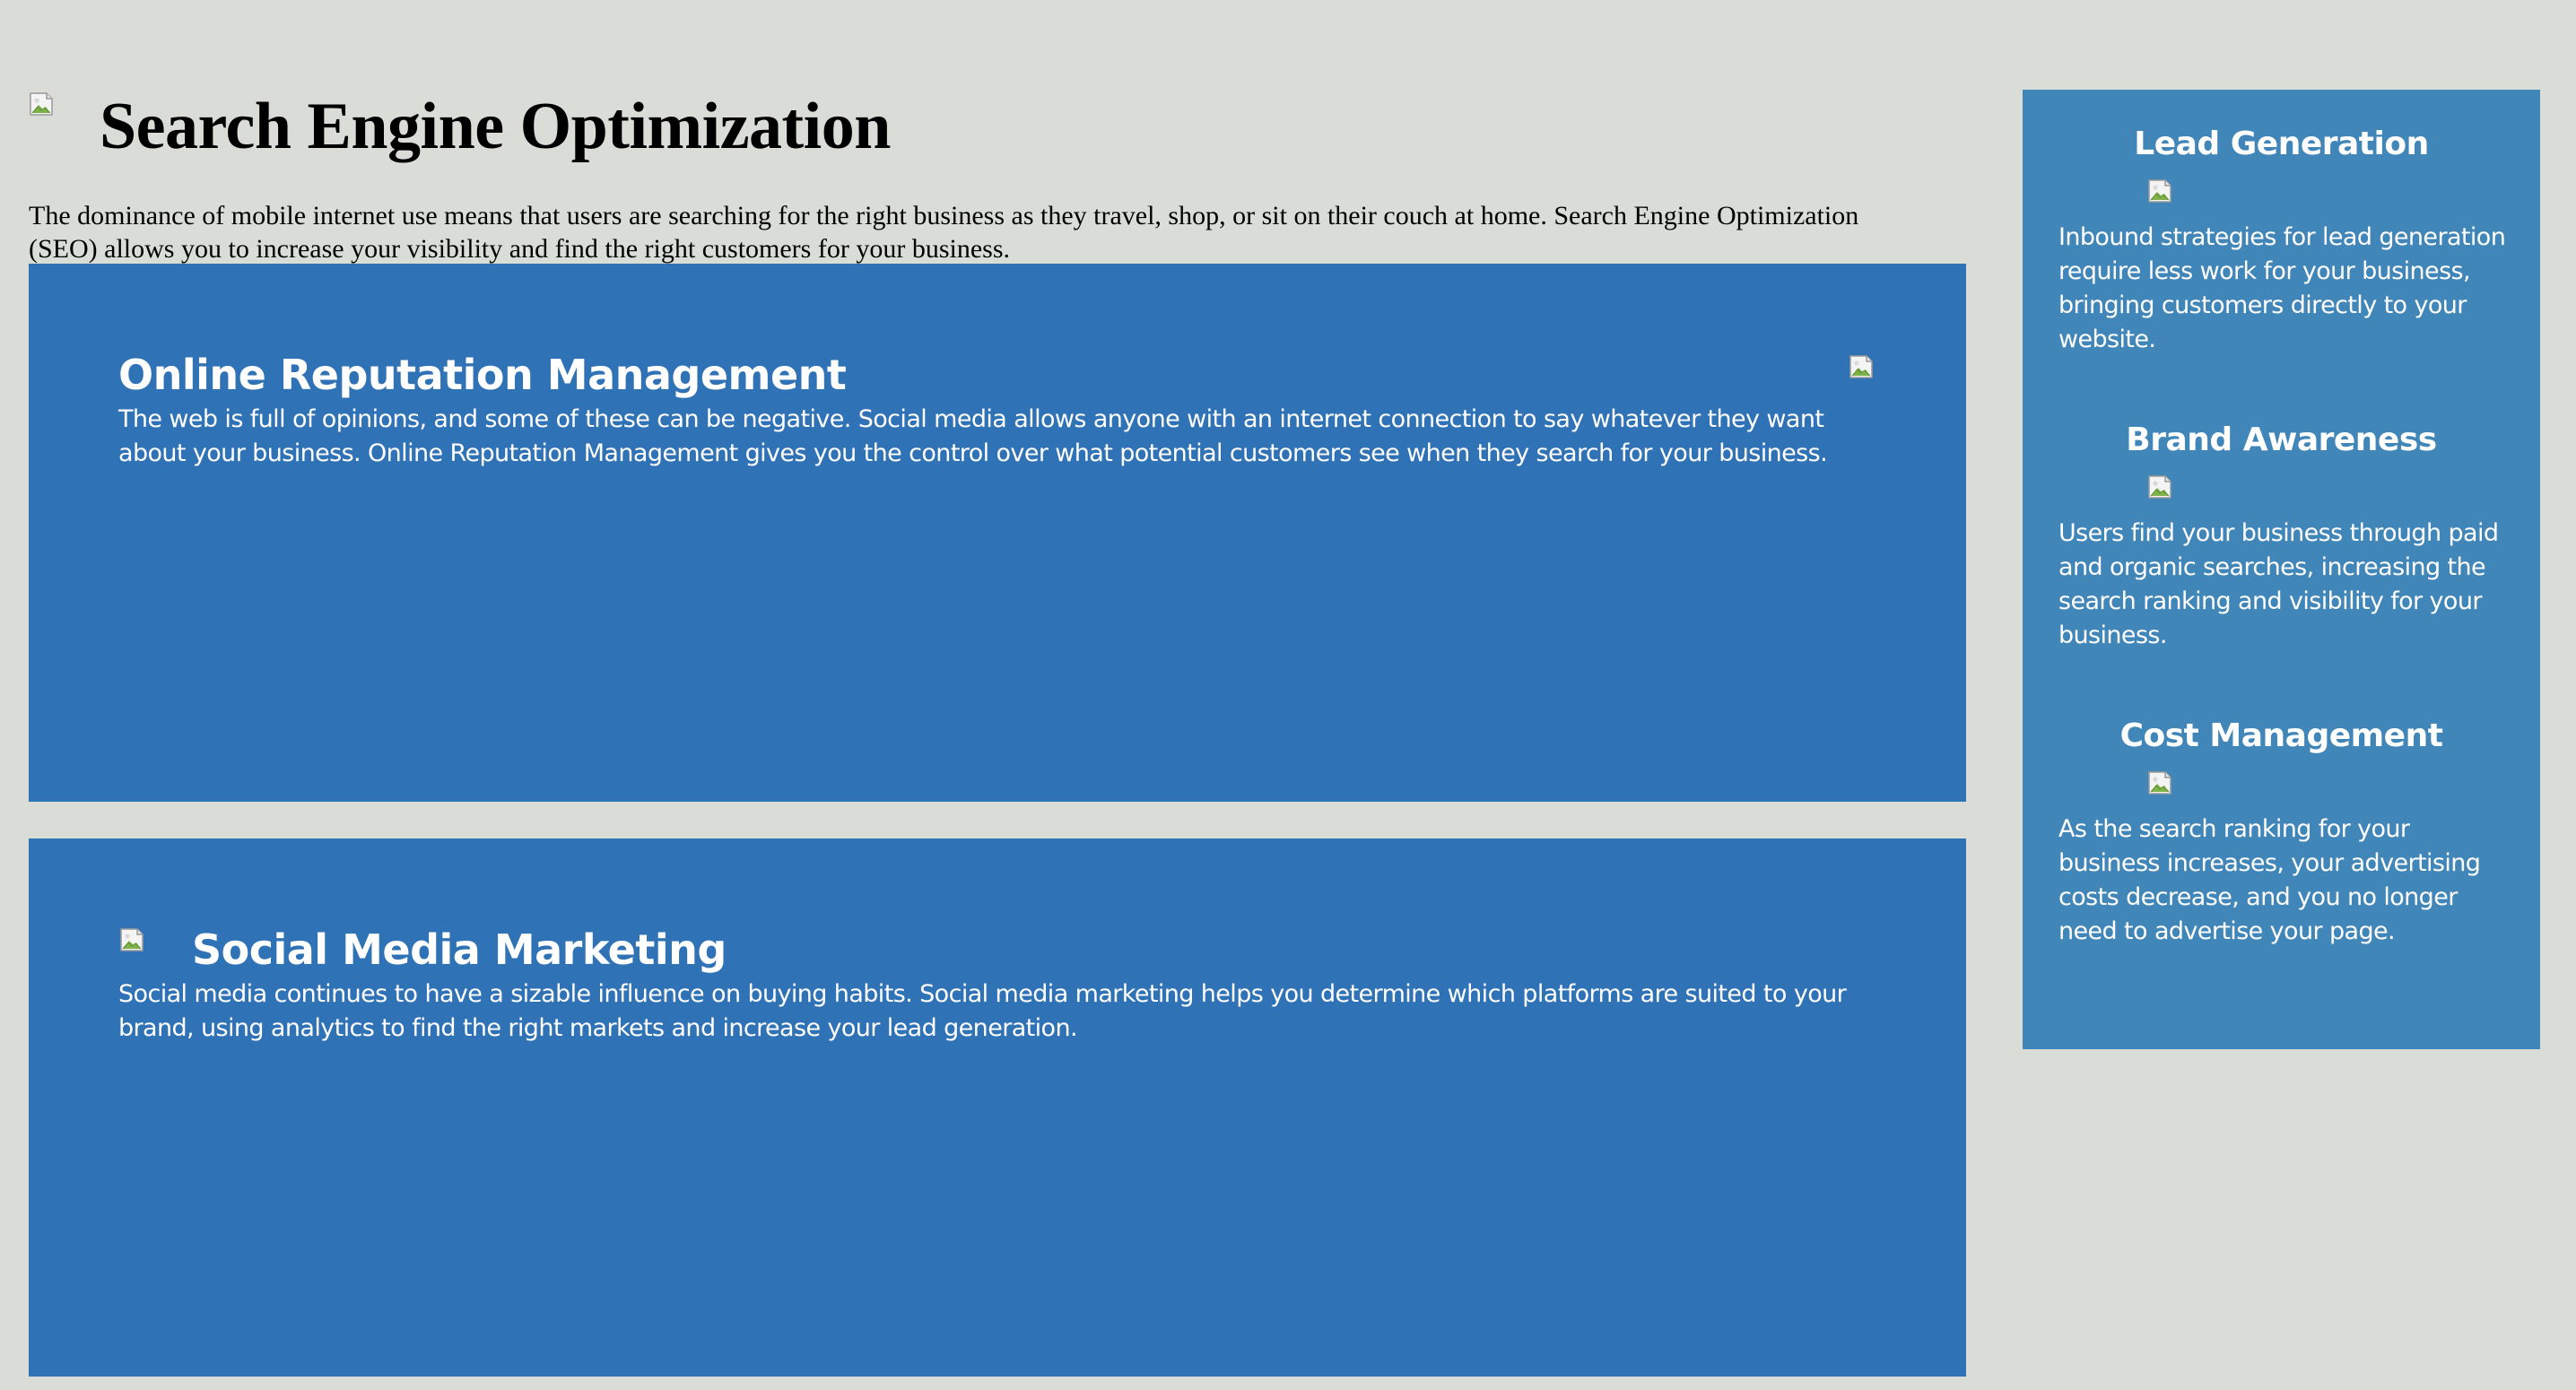 The height and width of the screenshot is (1390, 2576). I want to click on page-header: Search Engine Optimization, so click(459, 126).